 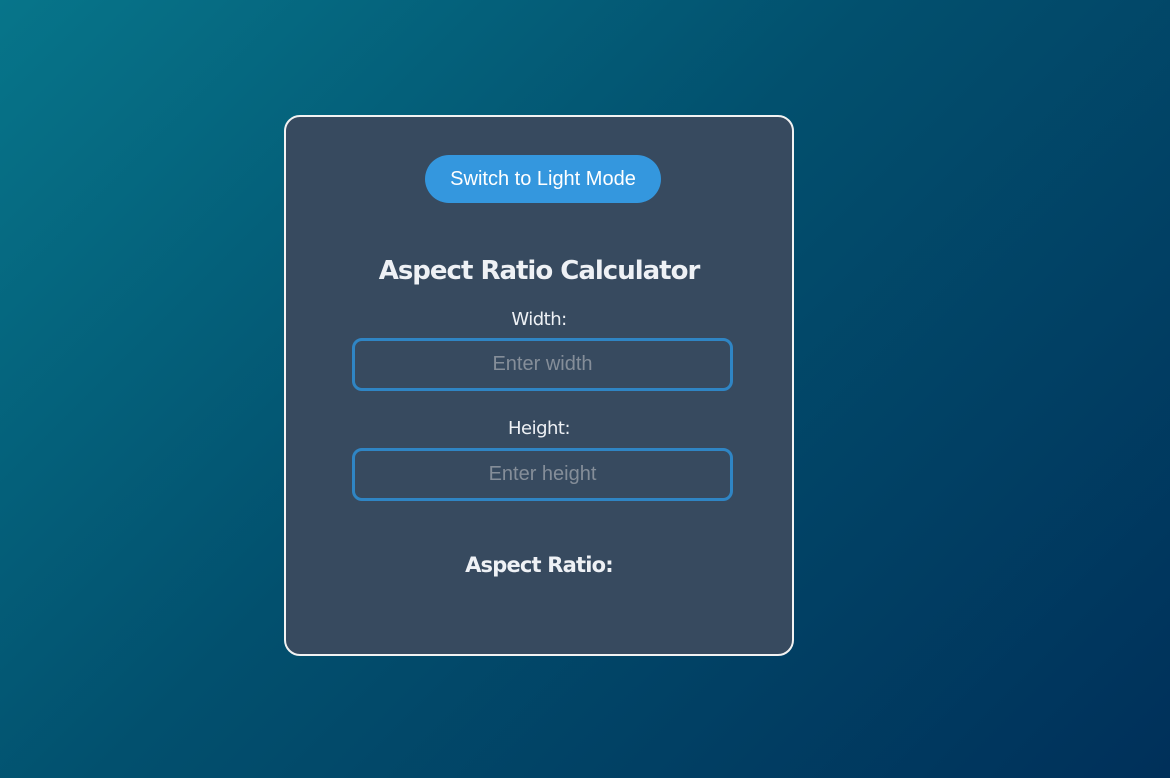 What do you see at coordinates (539, 428) in the screenshot?
I see `height-label: Height:` at bounding box center [539, 428].